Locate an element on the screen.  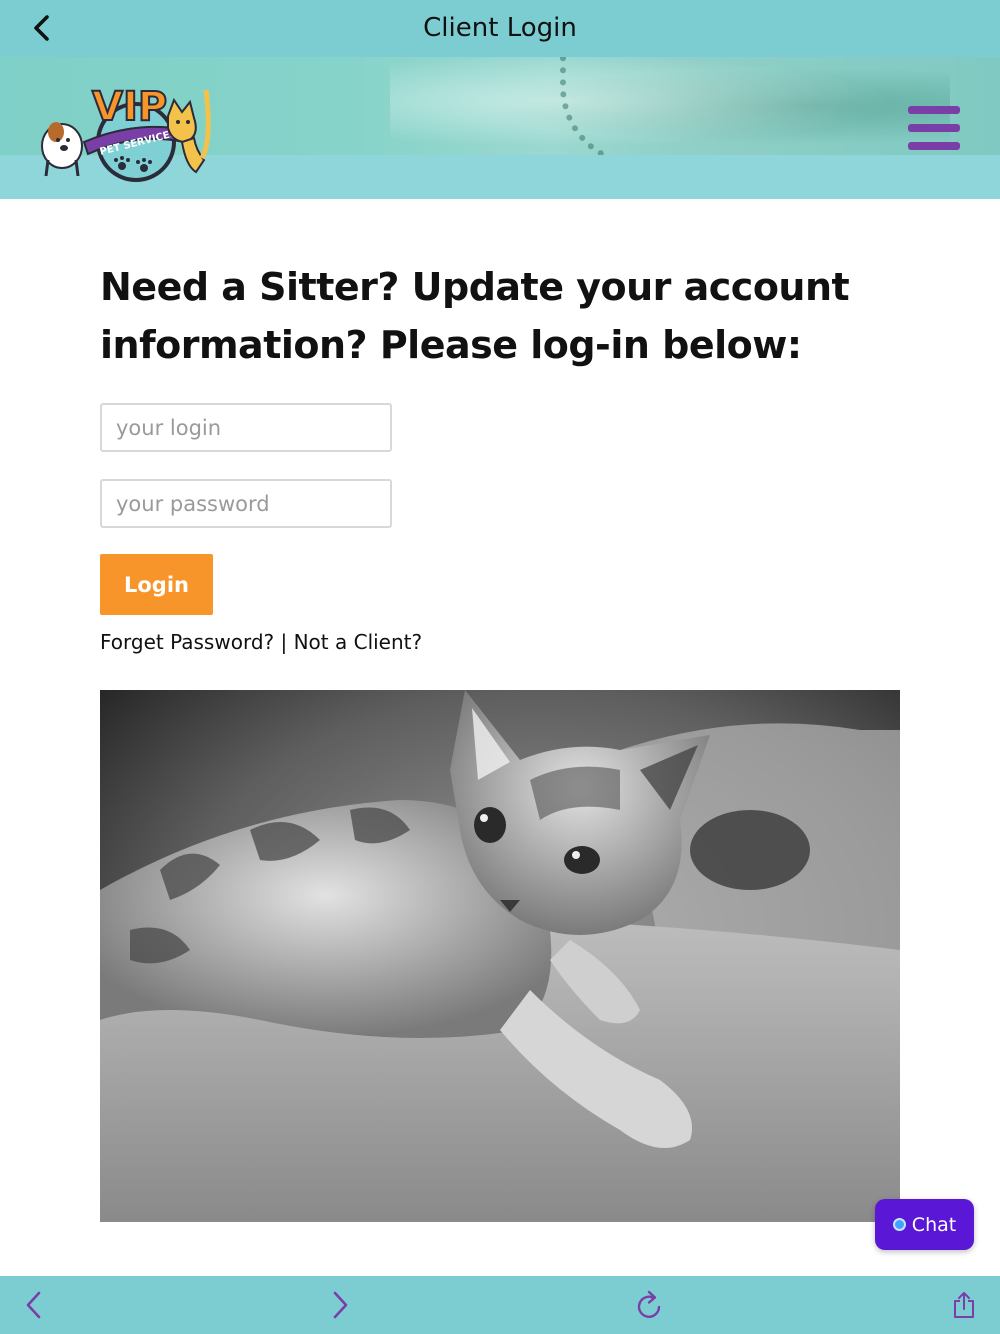
account-links: Forget Password? | Not a Client? is located at coordinates (261, 642).